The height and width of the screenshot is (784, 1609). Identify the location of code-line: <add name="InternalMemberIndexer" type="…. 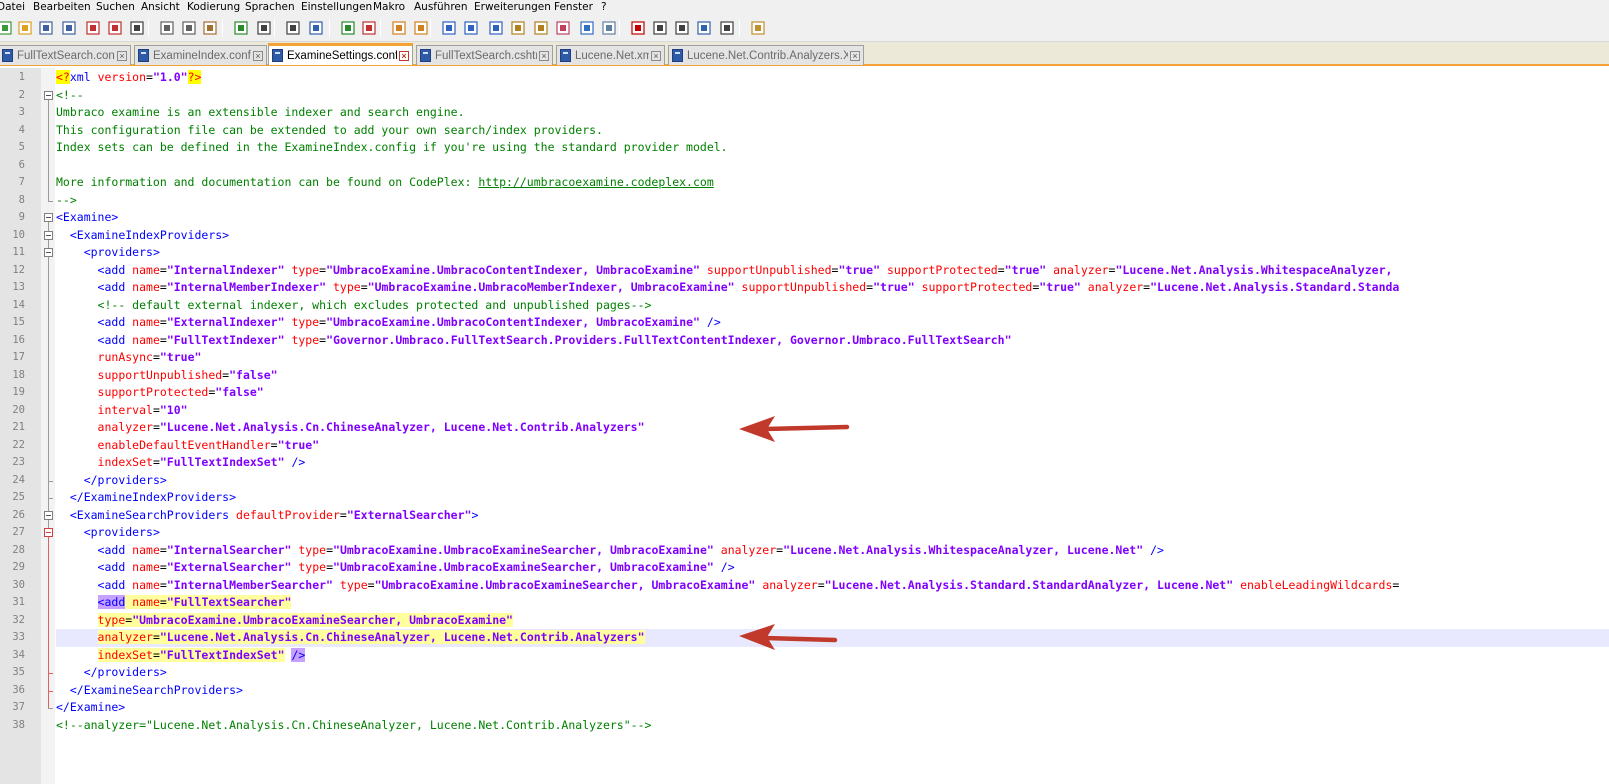
(728, 288).